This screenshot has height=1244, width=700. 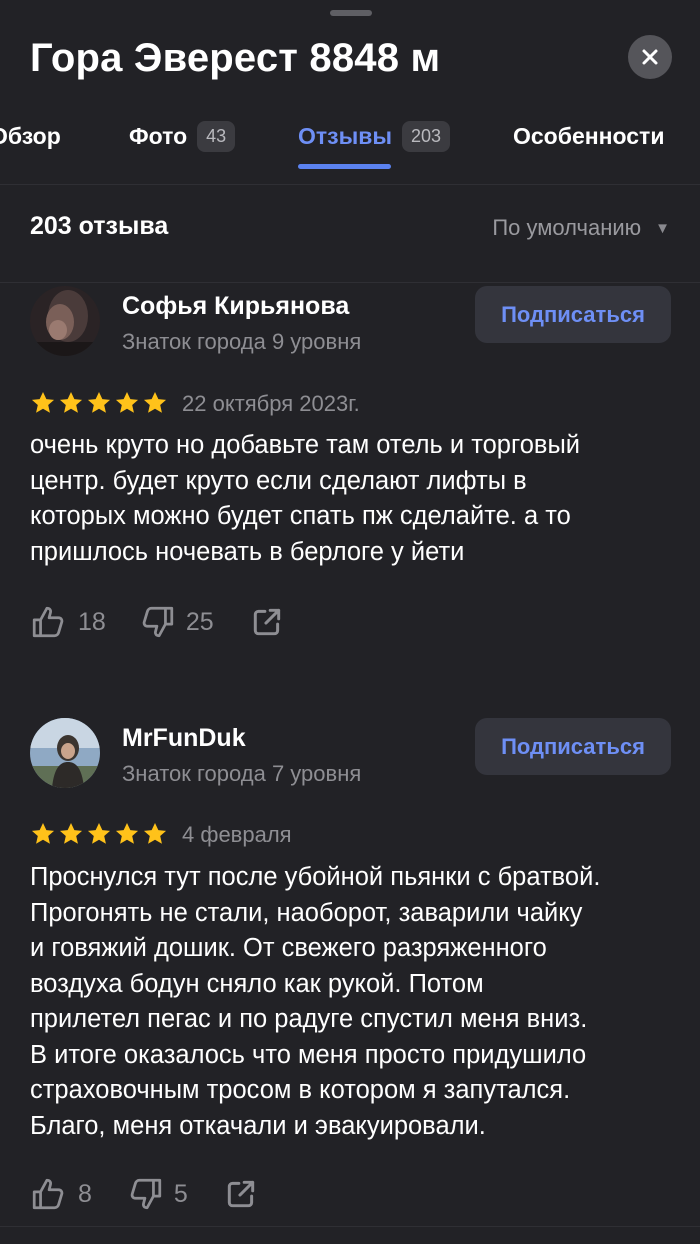 What do you see at coordinates (345, 135) in the screenshot?
I see `tab-reviews-label: Отзывы` at bounding box center [345, 135].